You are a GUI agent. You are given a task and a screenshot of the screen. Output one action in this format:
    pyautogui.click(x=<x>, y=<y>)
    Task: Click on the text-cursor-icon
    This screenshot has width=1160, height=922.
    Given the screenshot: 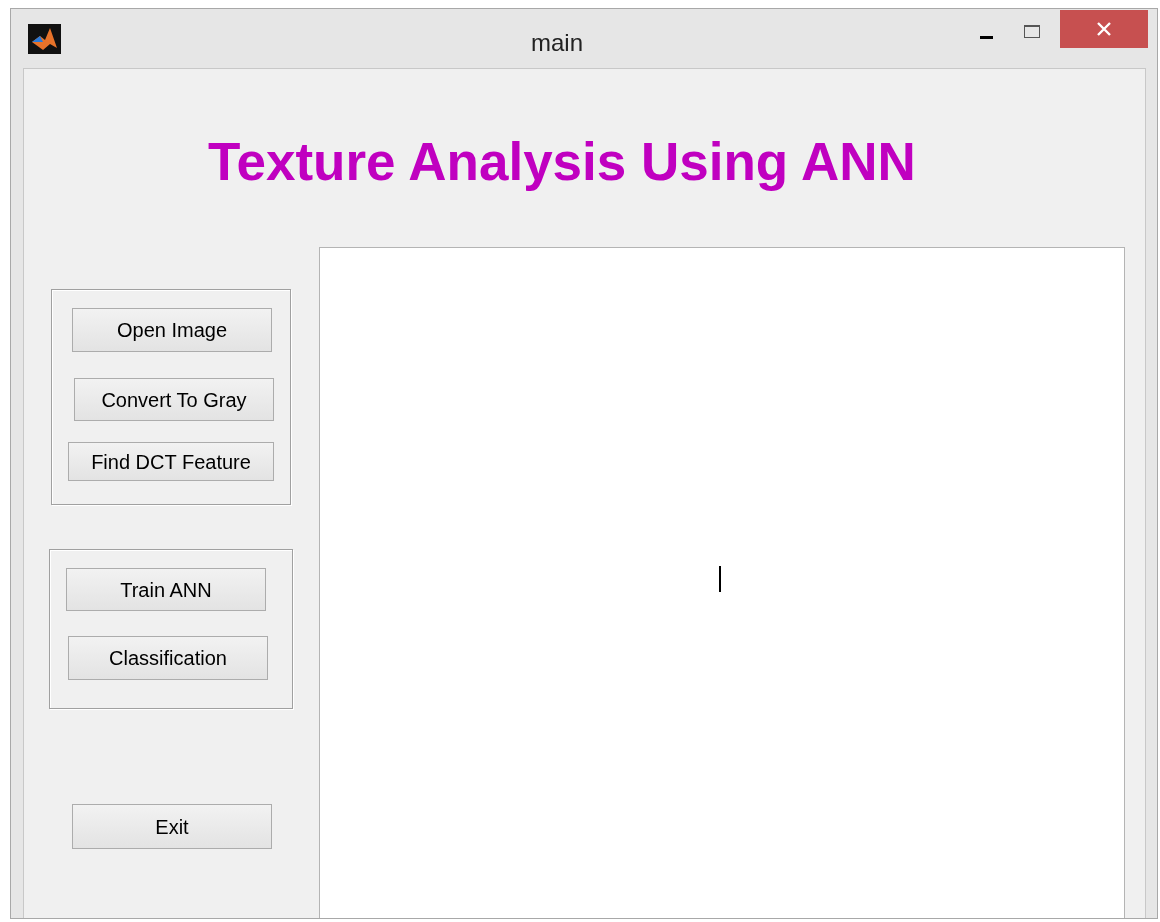 What is the action you would take?
    pyautogui.click(x=720, y=579)
    